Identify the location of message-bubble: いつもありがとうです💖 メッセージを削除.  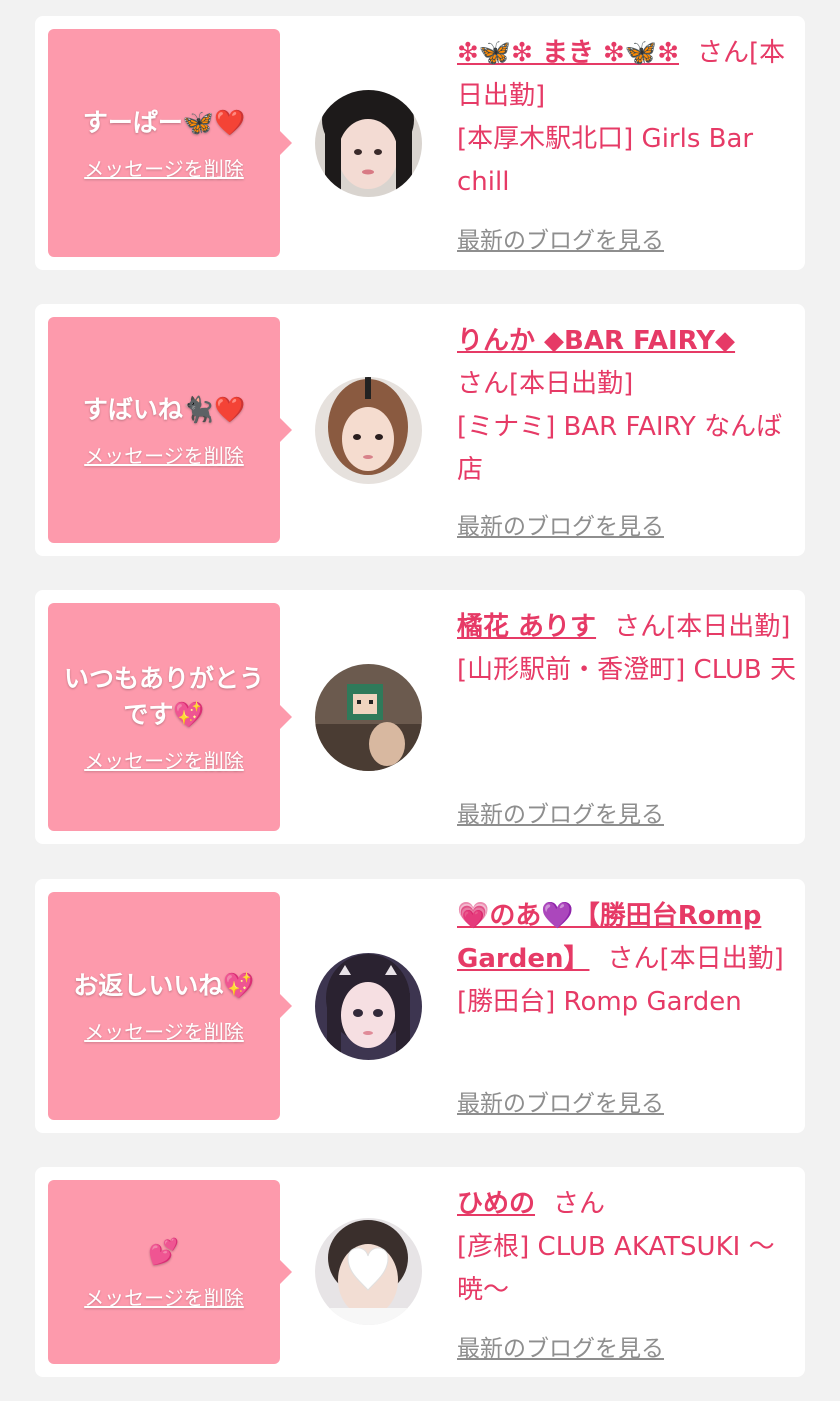
(170, 717).